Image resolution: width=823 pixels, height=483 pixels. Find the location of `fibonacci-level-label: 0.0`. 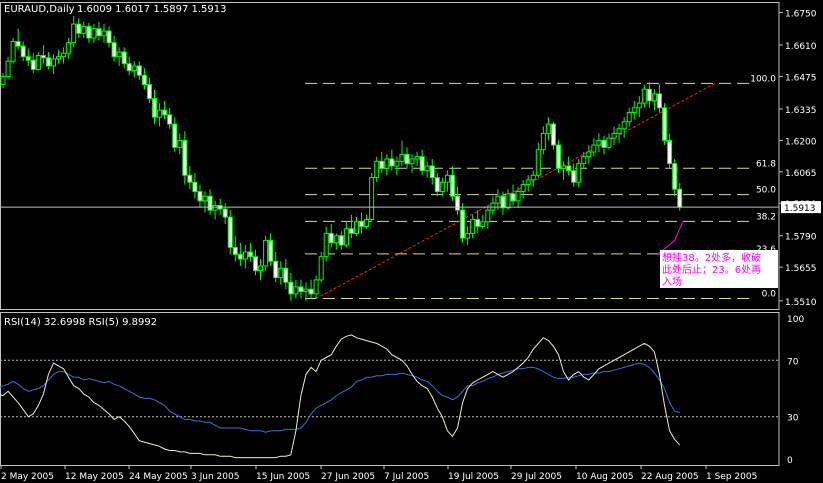

fibonacci-level-label: 0.0 is located at coordinates (769, 295).